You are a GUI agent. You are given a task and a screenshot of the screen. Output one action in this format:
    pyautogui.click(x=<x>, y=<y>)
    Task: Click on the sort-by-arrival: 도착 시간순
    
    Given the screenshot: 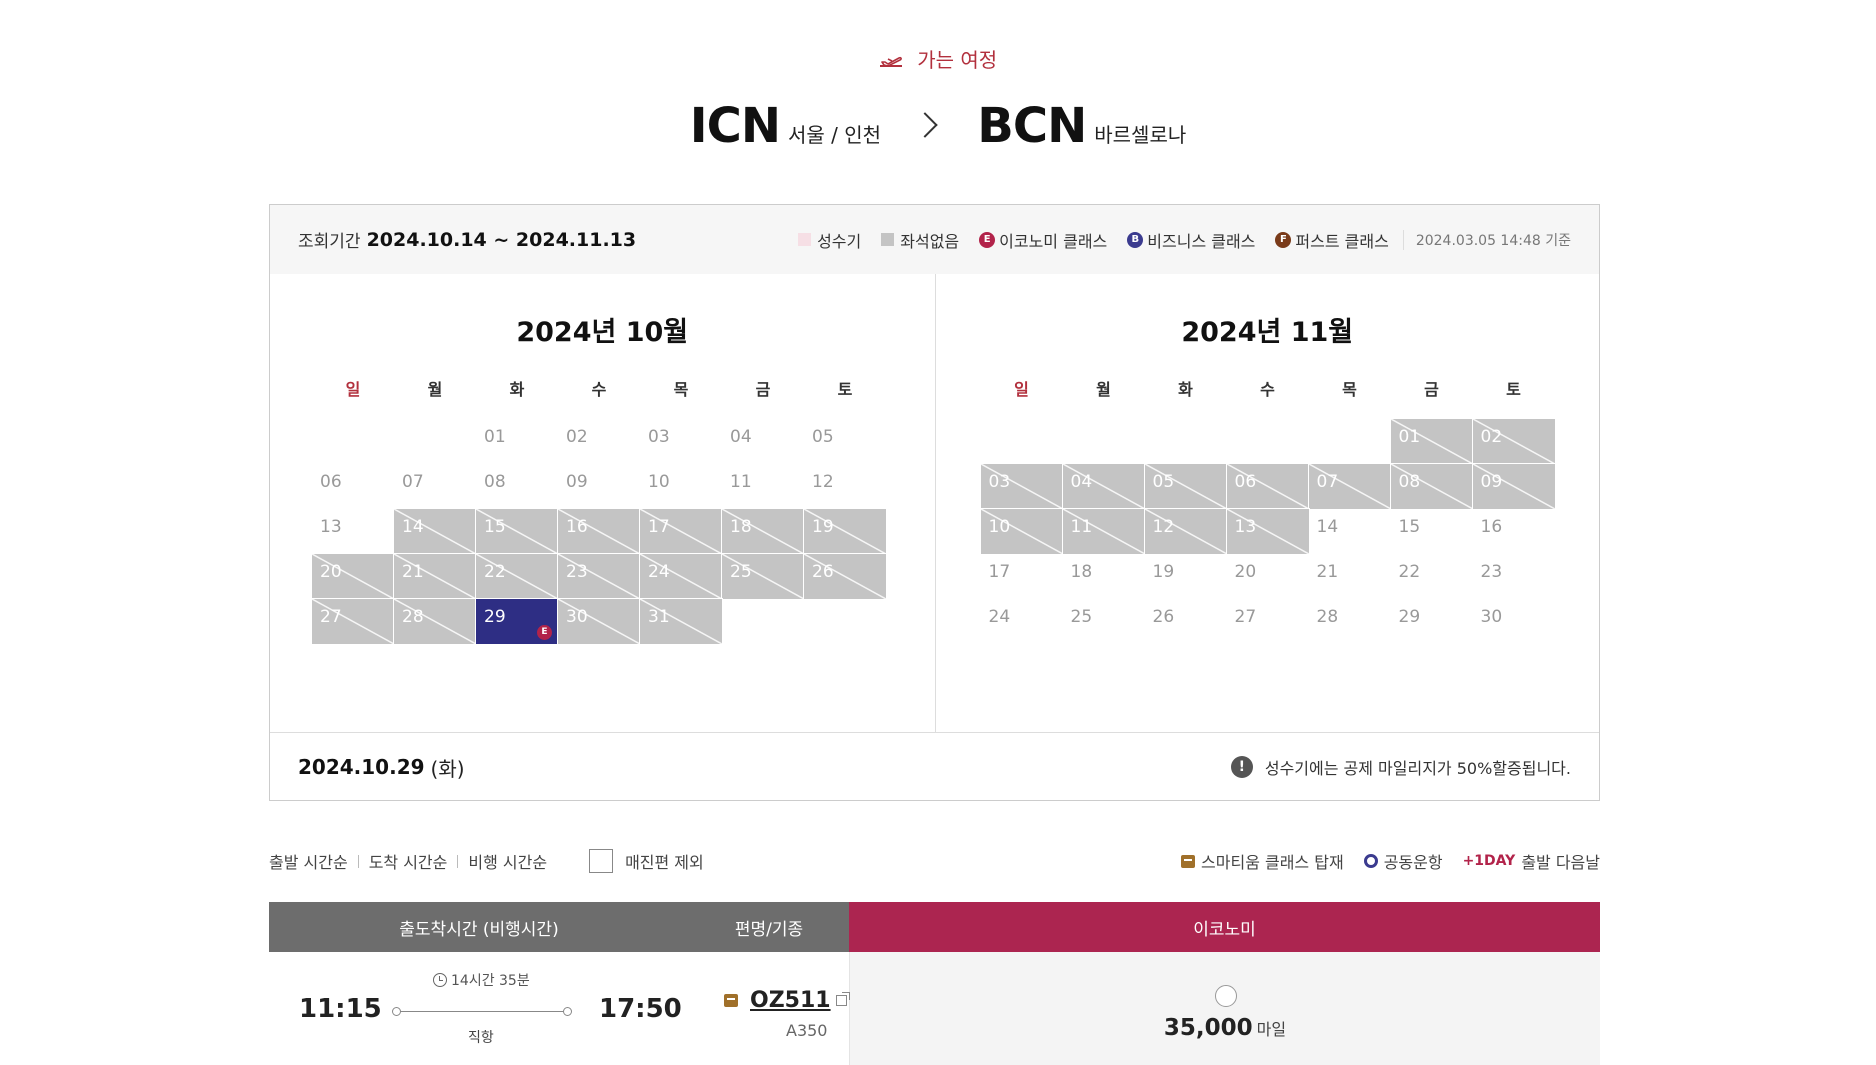 What is the action you would take?
    pyautogui.click(x=408, y=861)
    